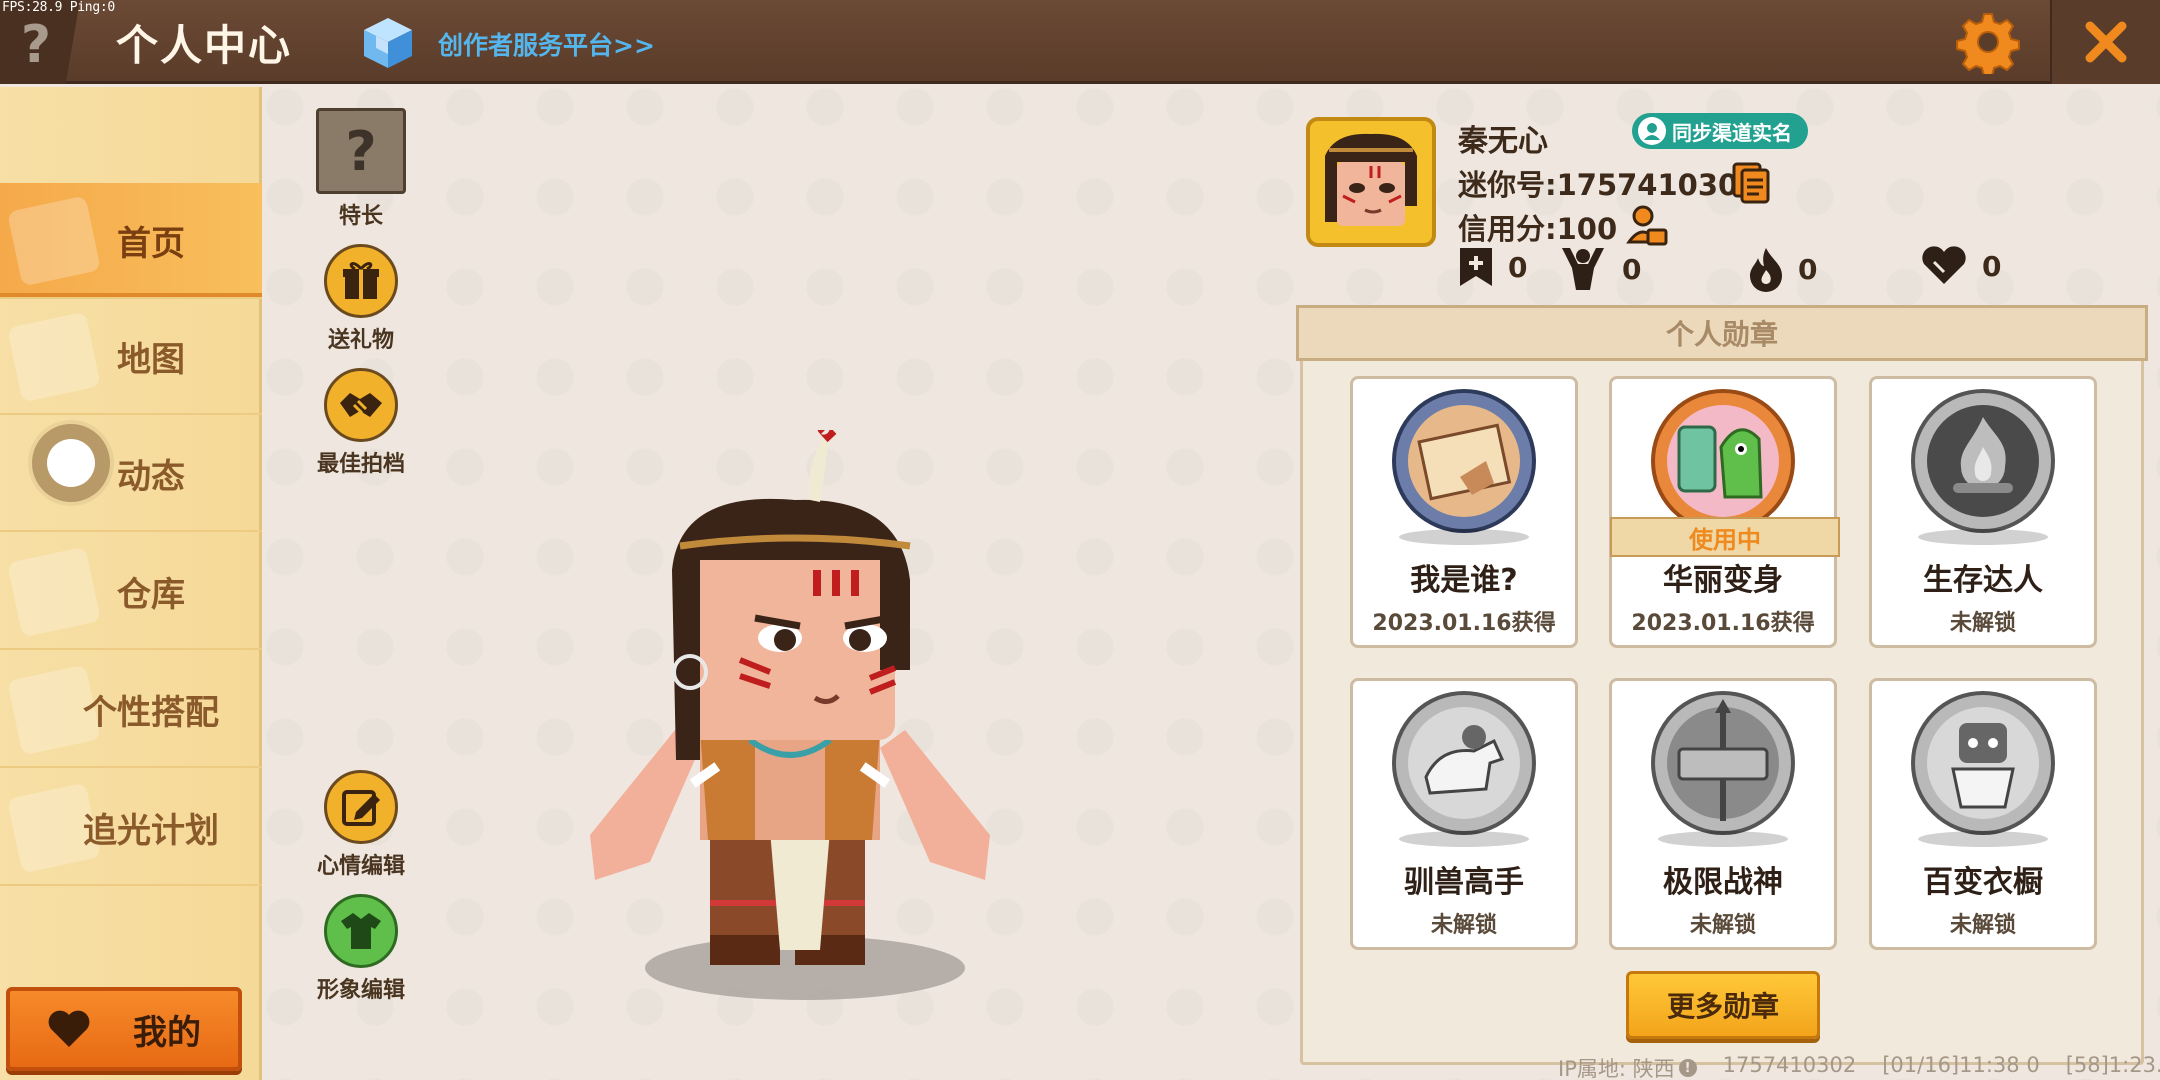 The image size is (2160, 1080). I want to click on fire-icon, so click(1766, 270).